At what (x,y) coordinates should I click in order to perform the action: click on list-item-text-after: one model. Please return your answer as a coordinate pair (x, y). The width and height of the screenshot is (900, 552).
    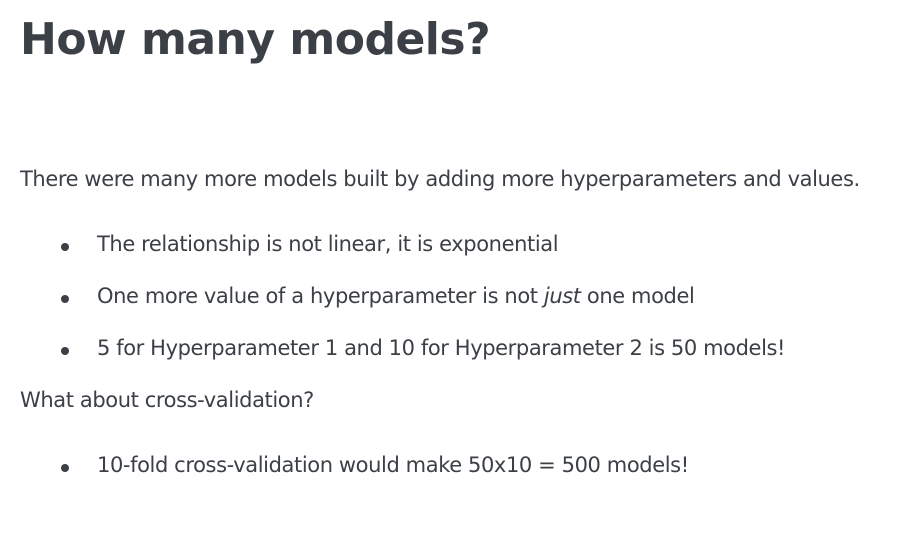
    Looking at the image, I should click on (637, 296).